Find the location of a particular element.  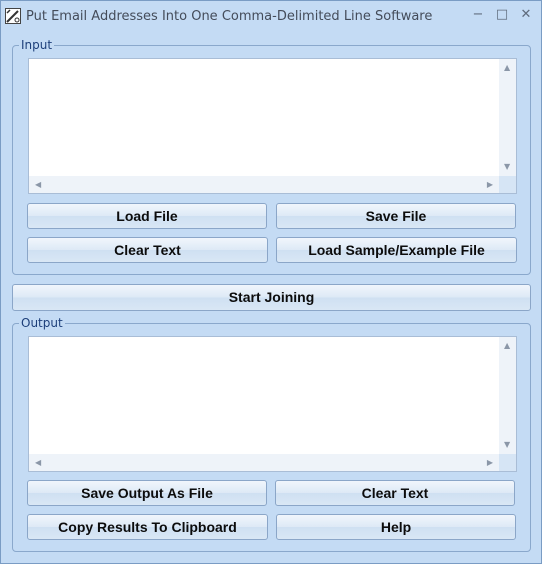

clear-input-button: Clear Text is located at coordinates (147, 250).